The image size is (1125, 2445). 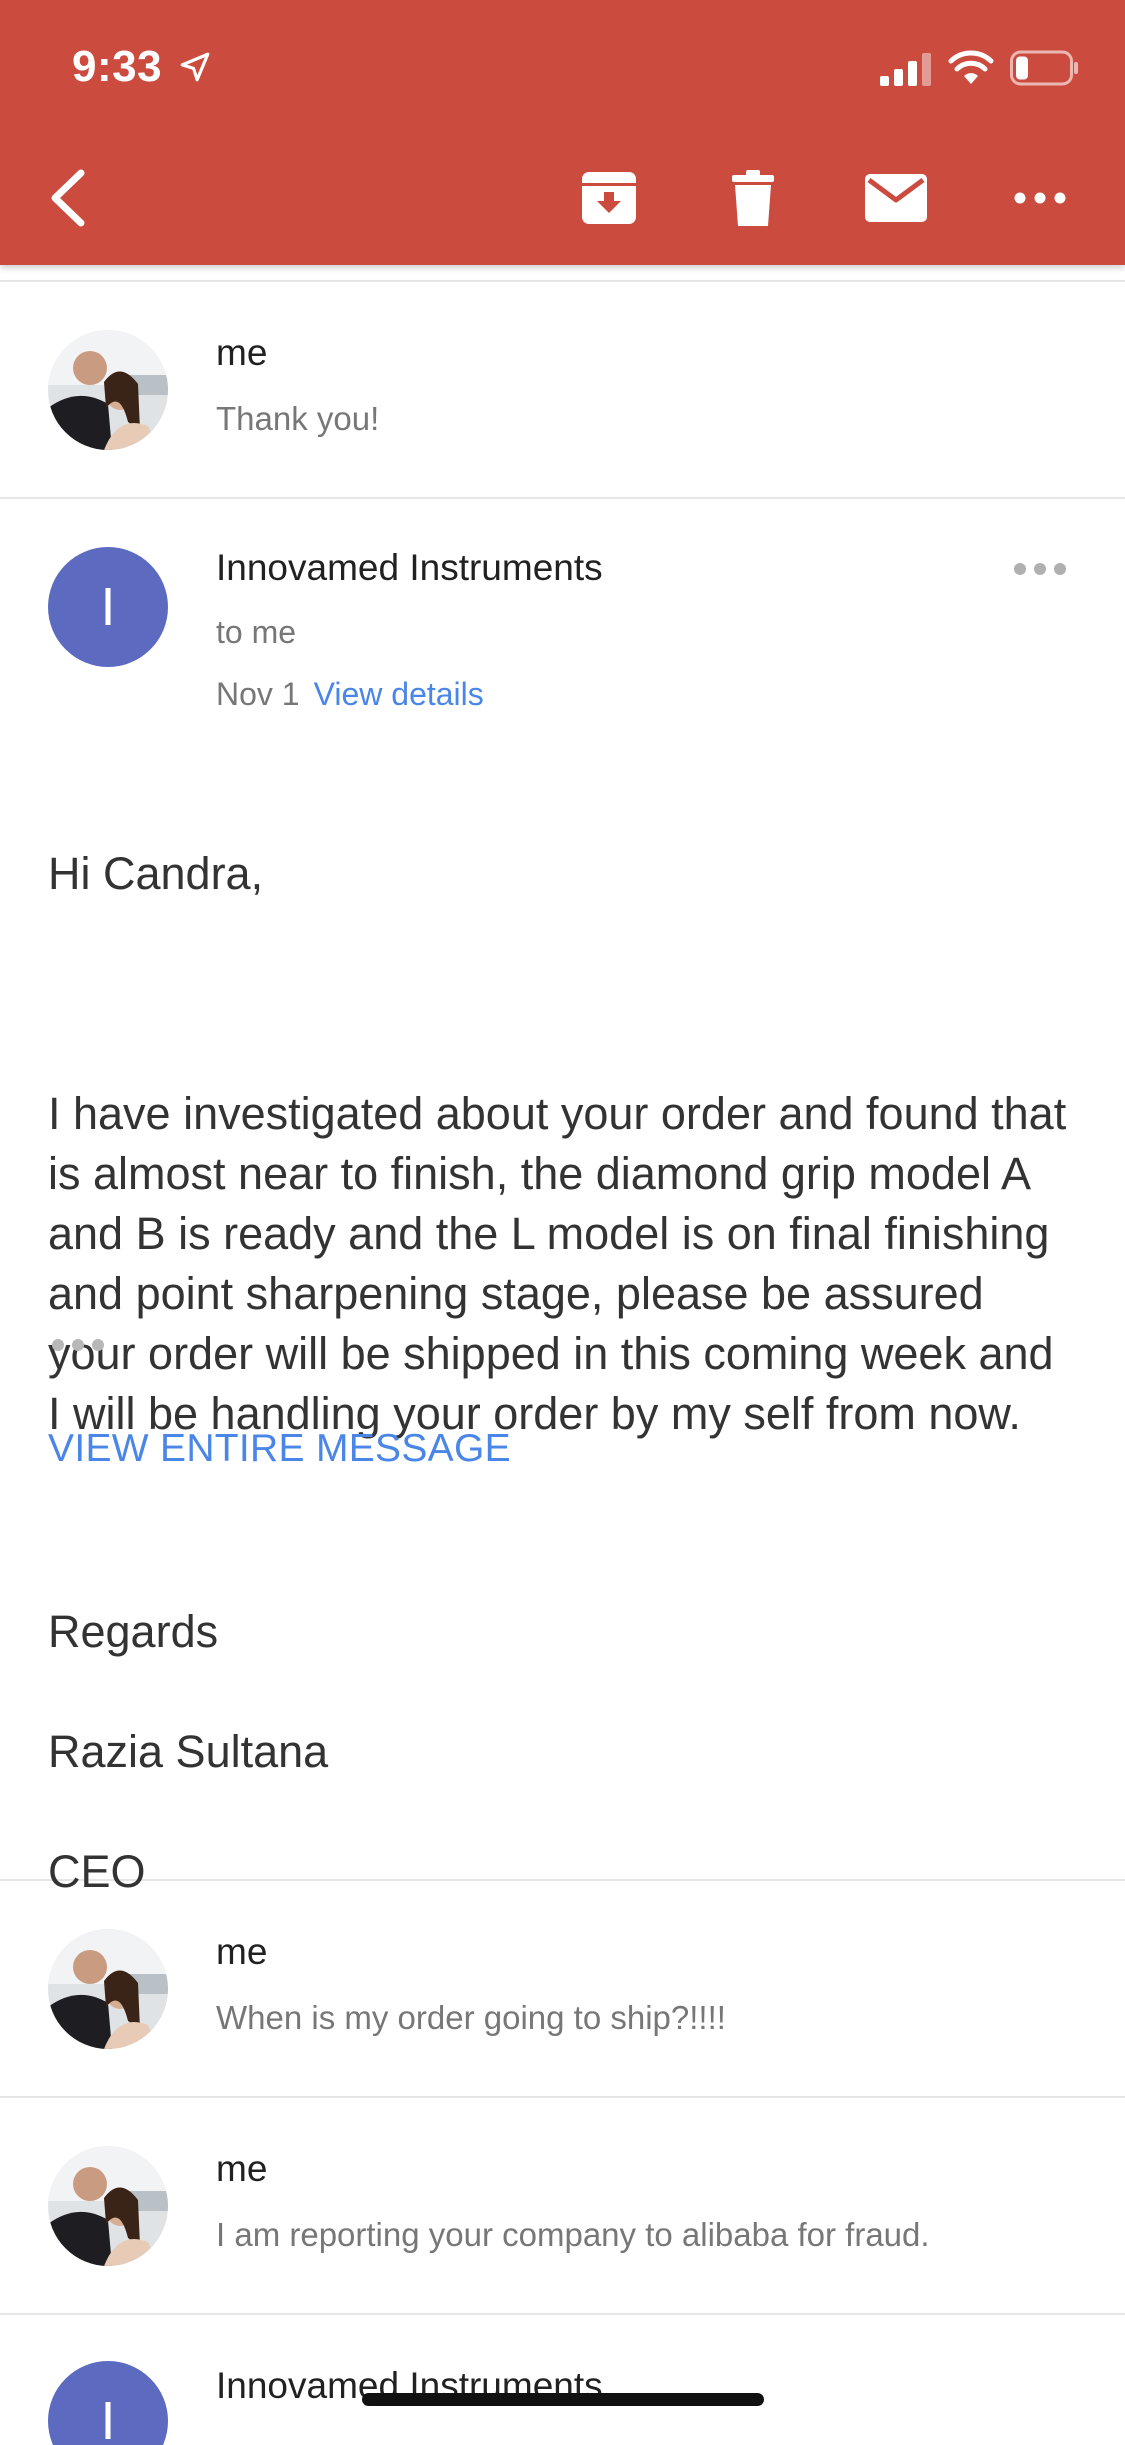 I want to click on message-snippet: When is my order going to ship?!!!!, so click(x=471, y=2017).